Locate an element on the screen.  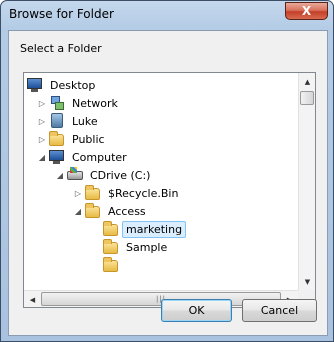
window-title: Browse for Folder is located at coordinates (61, 14).